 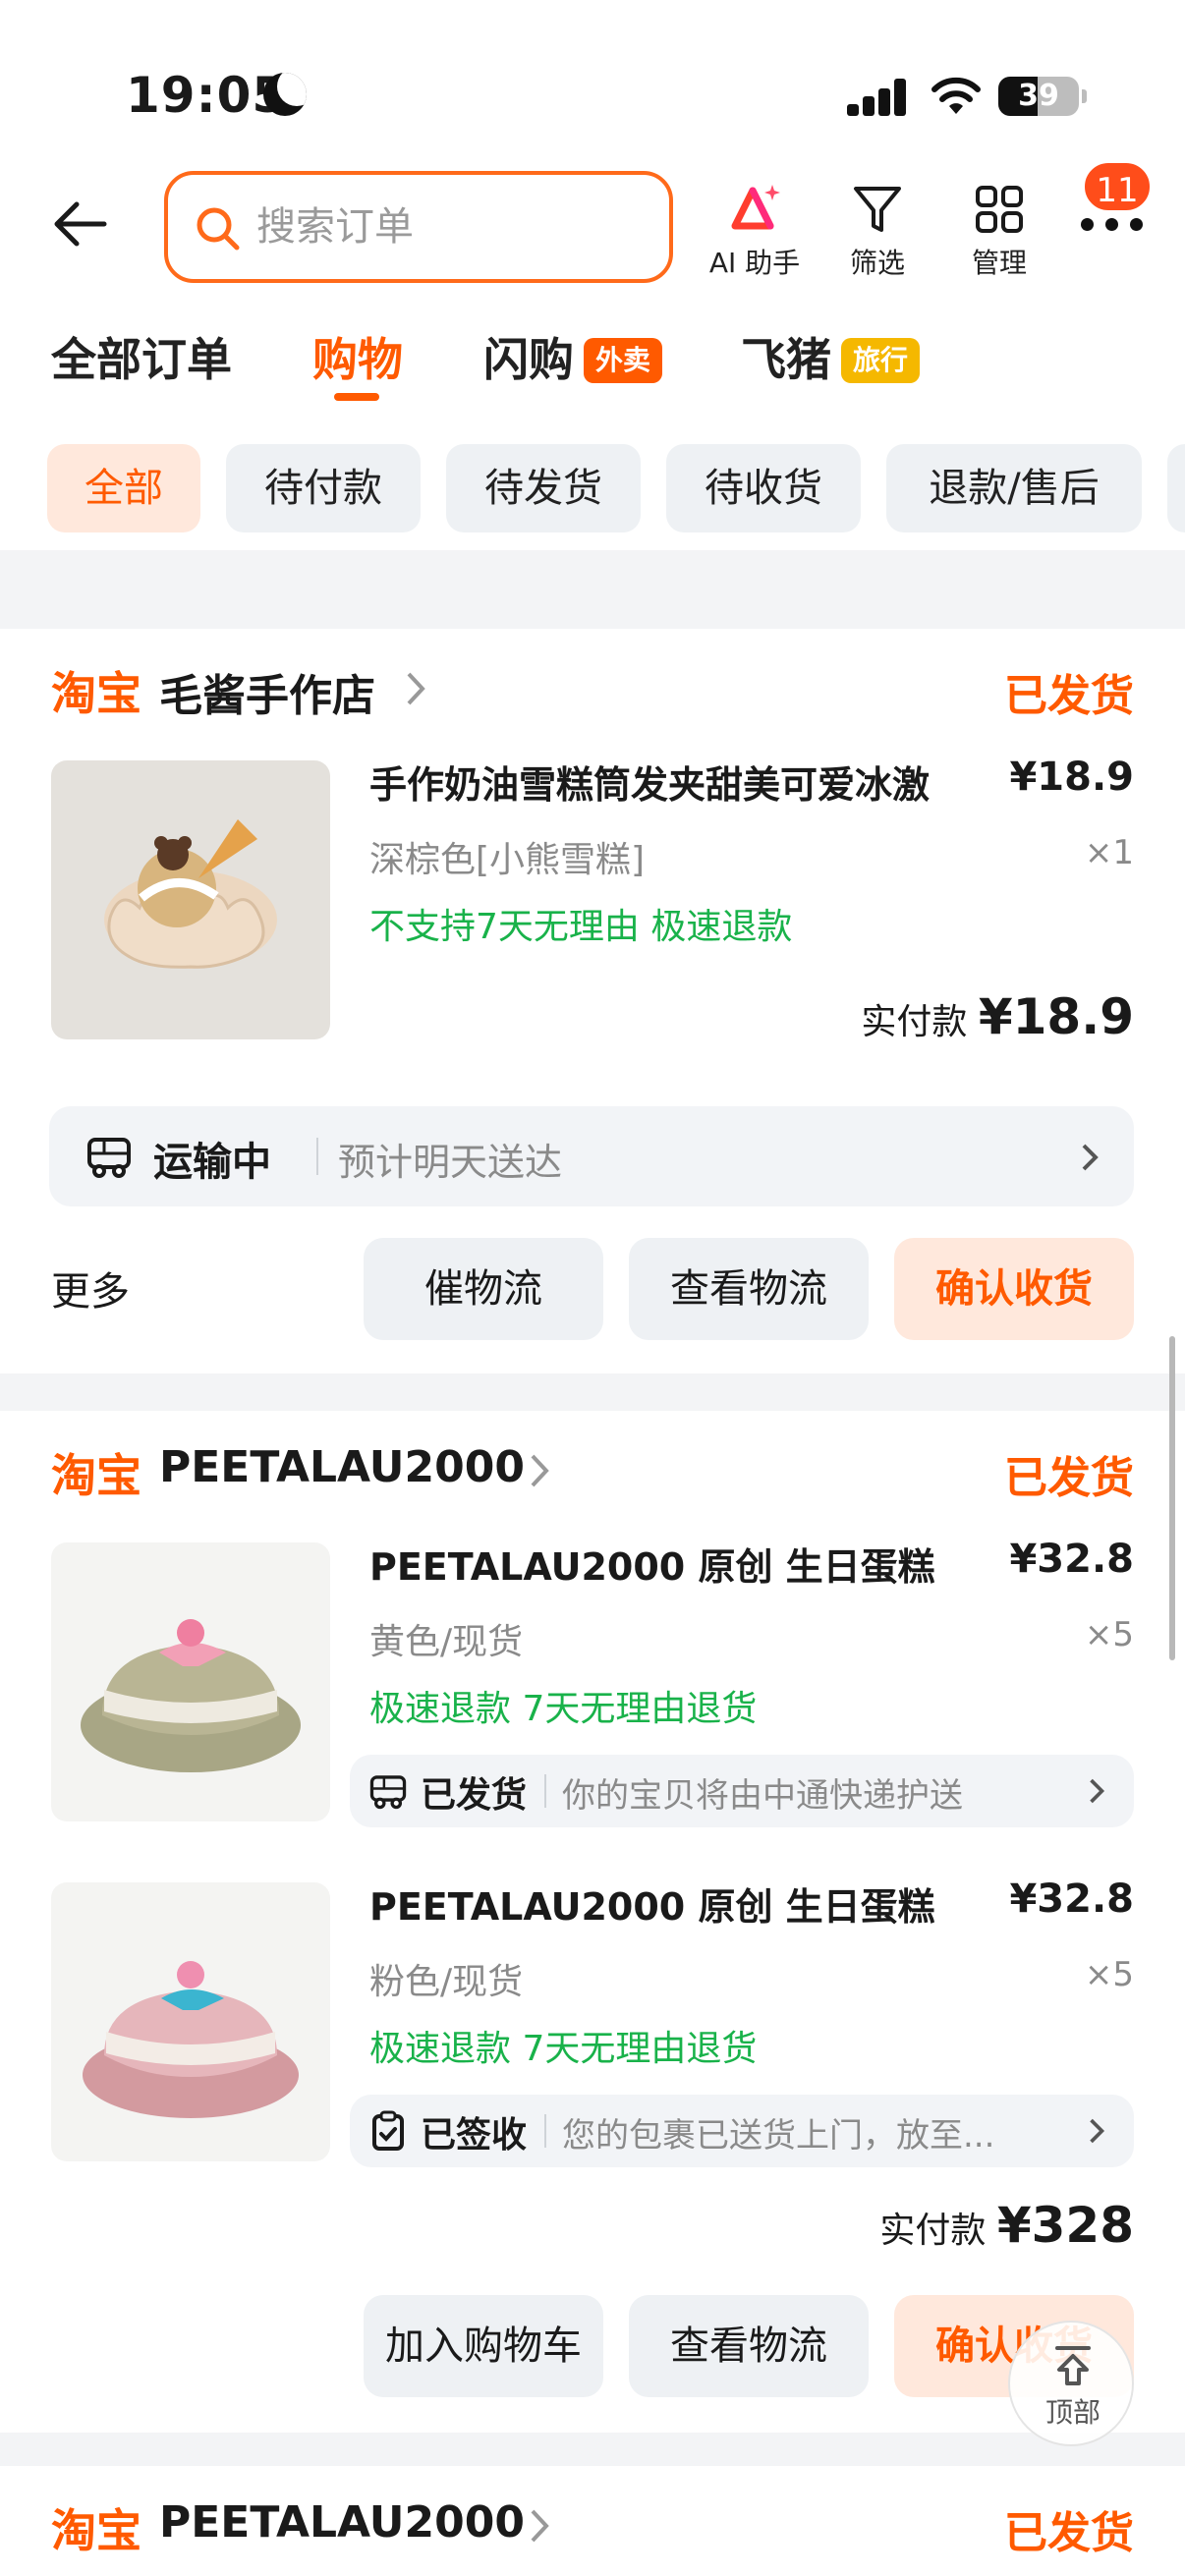 What do you see at coordinates (624, 360) in the screenshot?
I see `takeout-tag: 外卖` at bounding box center [624, 360].